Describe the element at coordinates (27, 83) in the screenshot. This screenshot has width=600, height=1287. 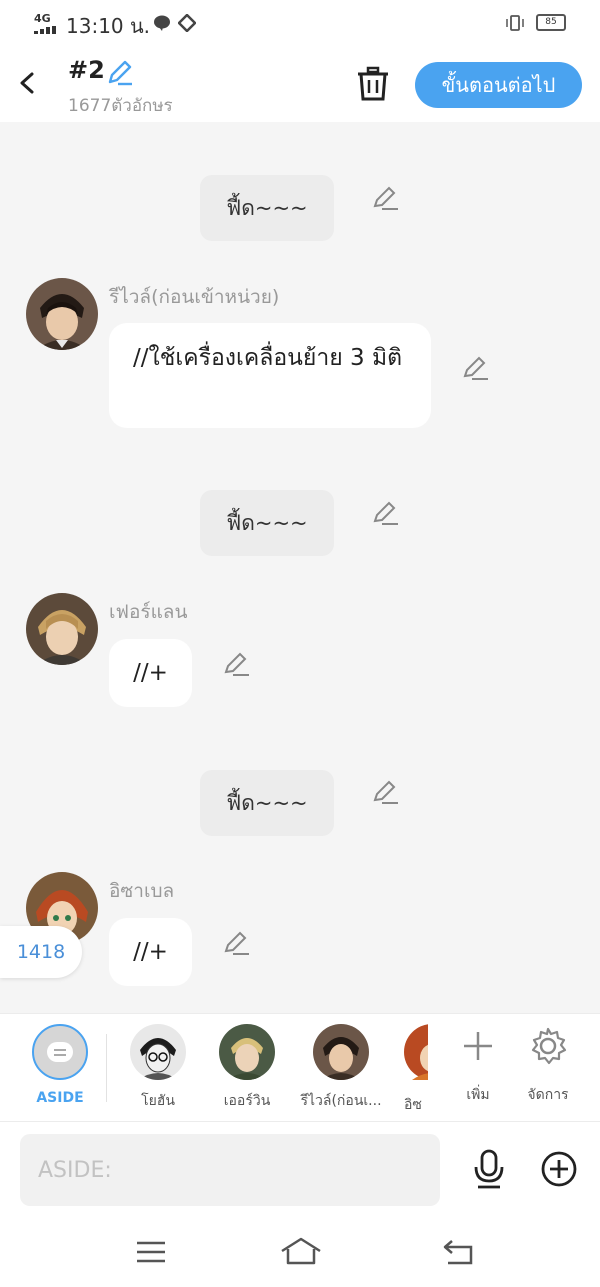
I see `back-icon` at that location.